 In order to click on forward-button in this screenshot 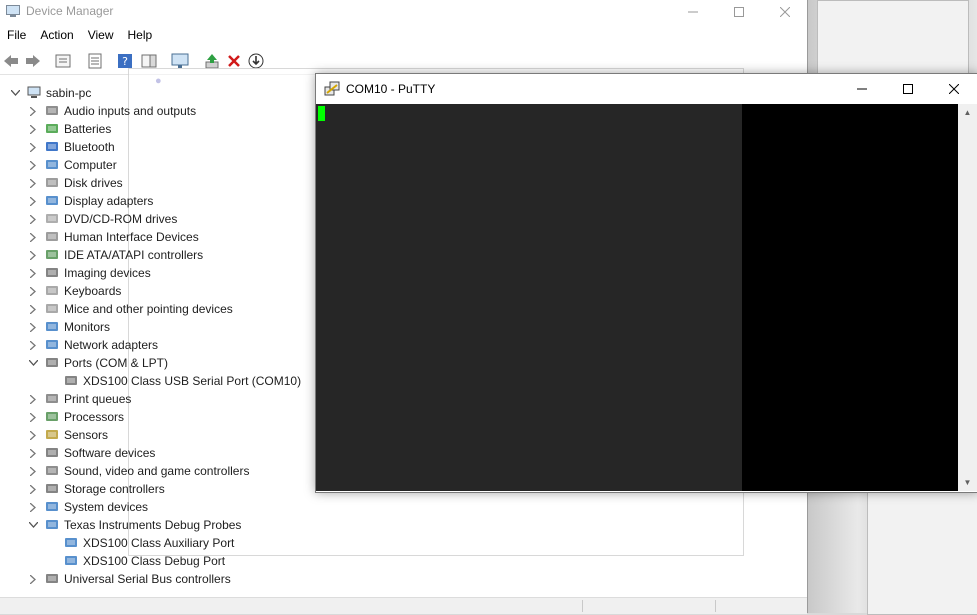, I will do `click(33, 61)`.